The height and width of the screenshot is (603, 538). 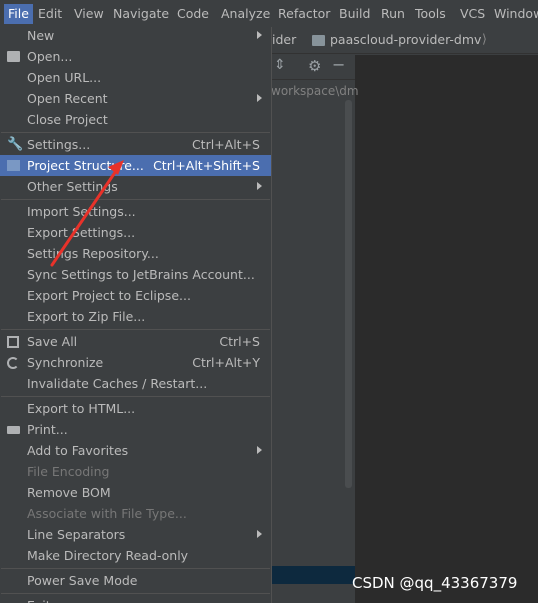 I want to click on menu-item-exit: Exit, so click(x=135, y=599).